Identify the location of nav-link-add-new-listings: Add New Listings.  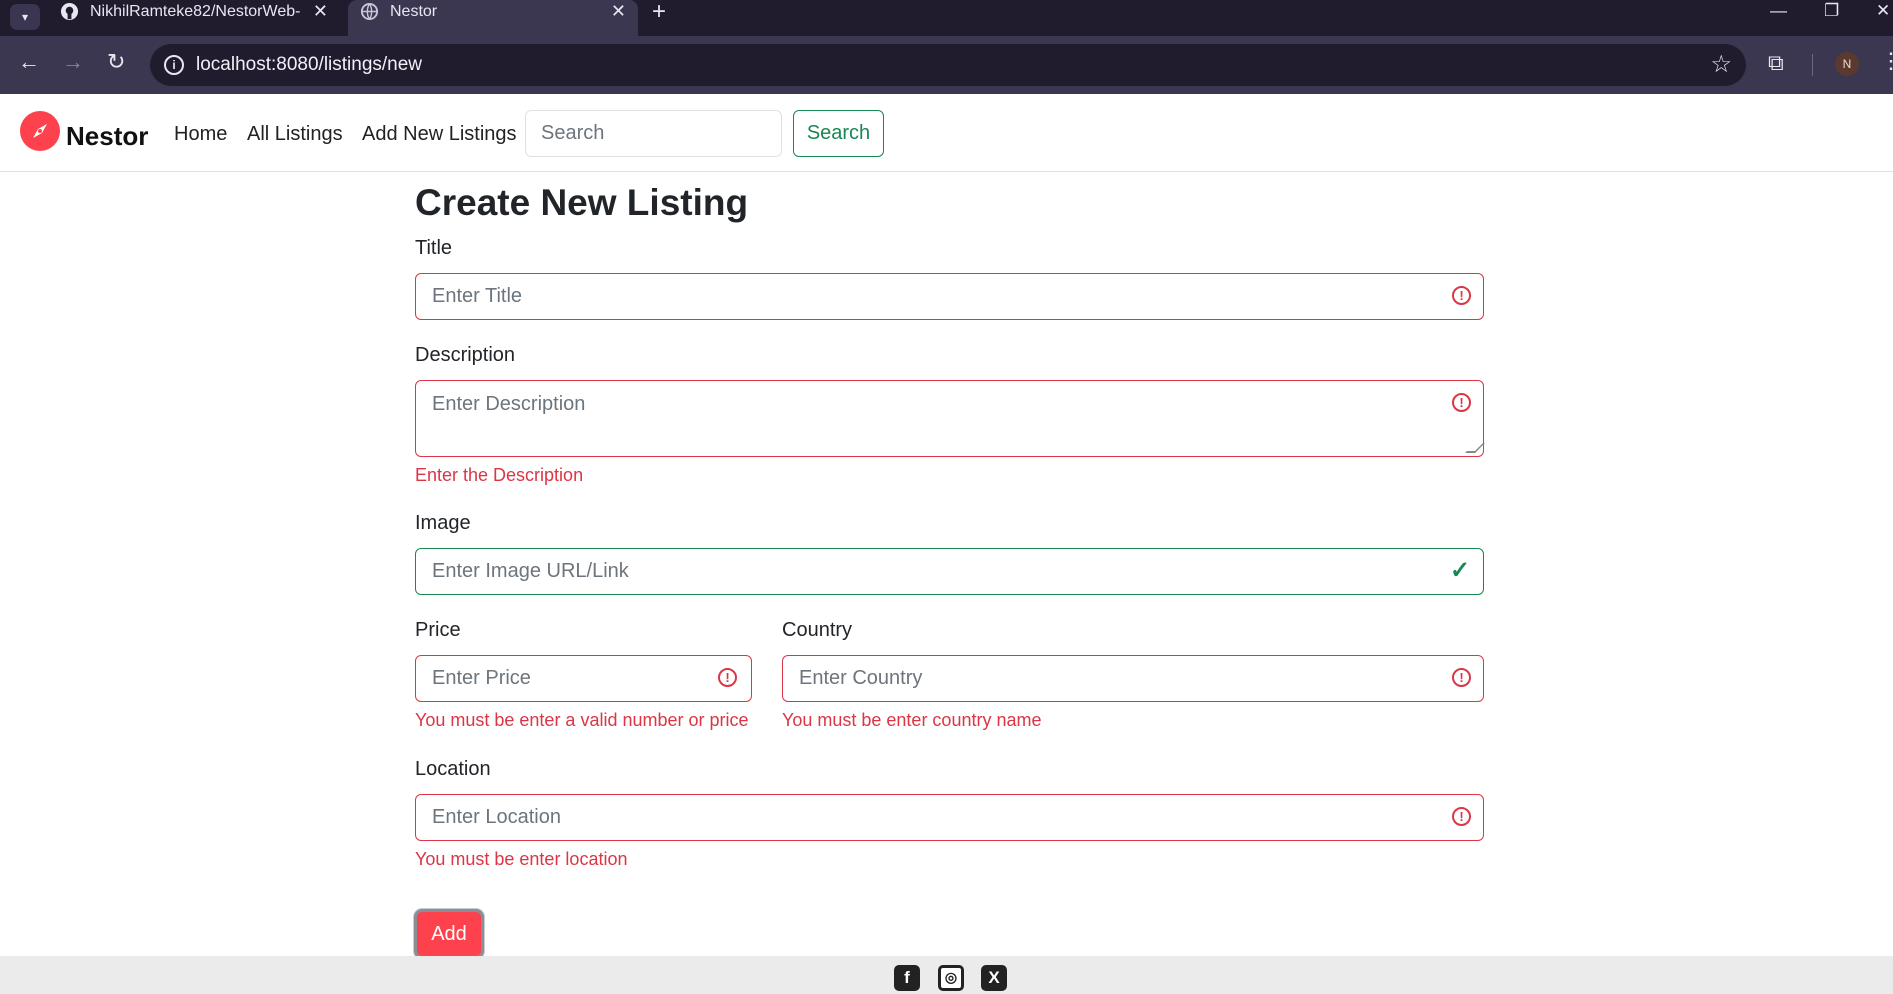
(439, 134).